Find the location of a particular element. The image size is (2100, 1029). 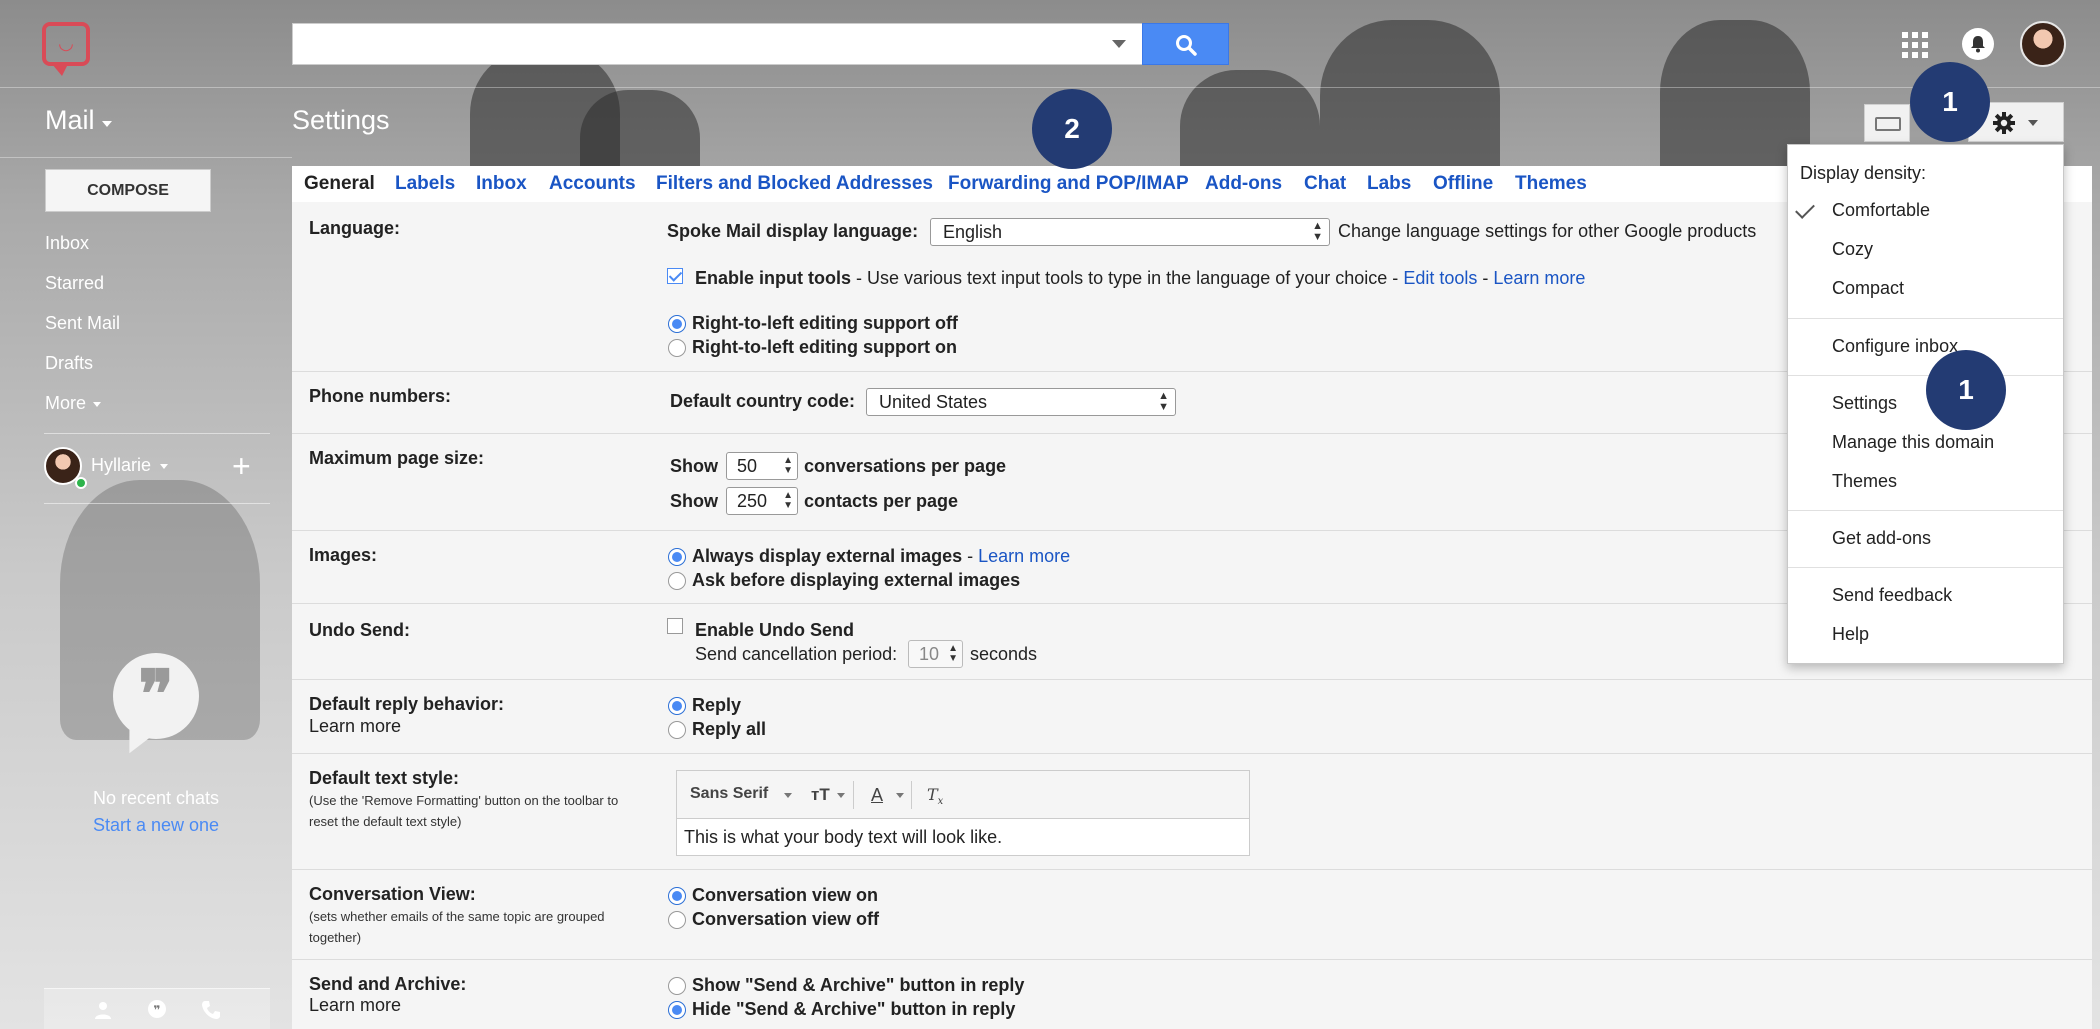

app-logo-icon: ◡ is located at coordinates (66, 49).